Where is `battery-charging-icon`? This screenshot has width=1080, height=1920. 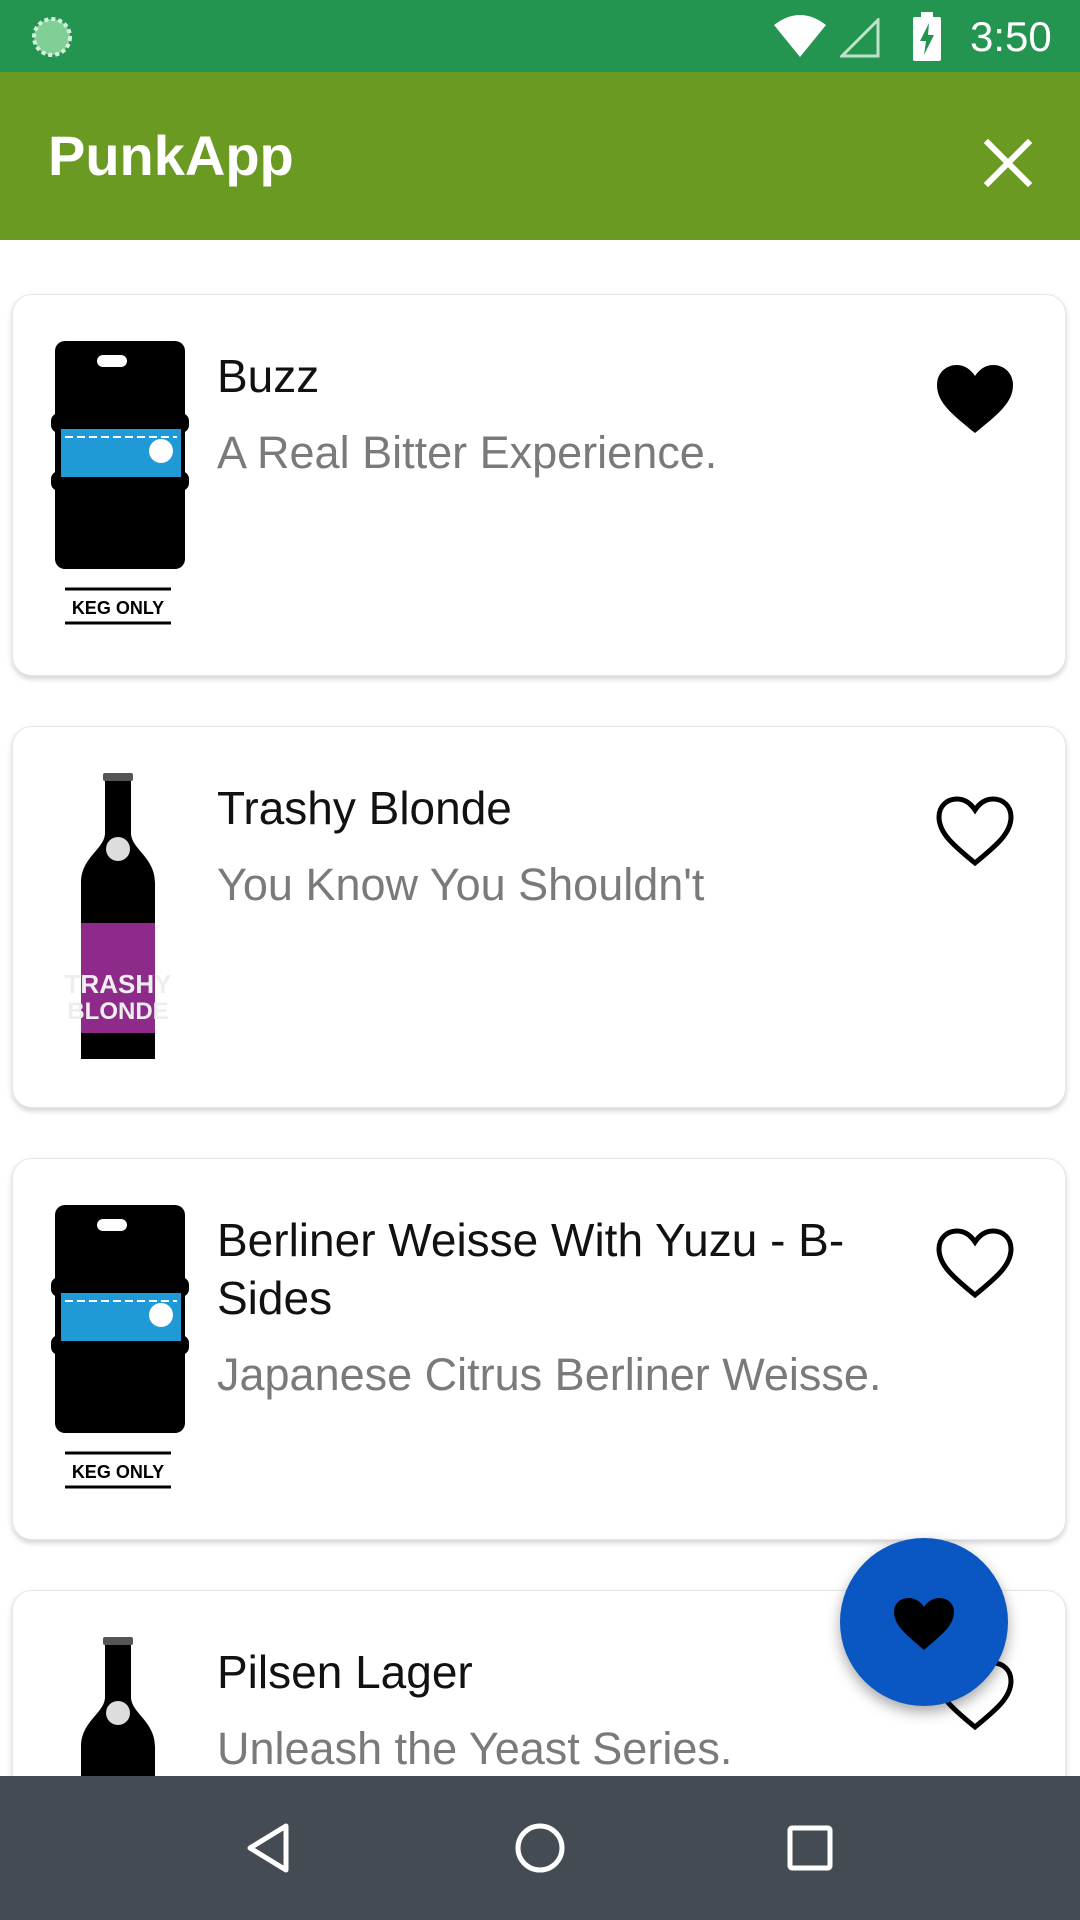
battery-charging-icon is located at coordinates (927, 36).